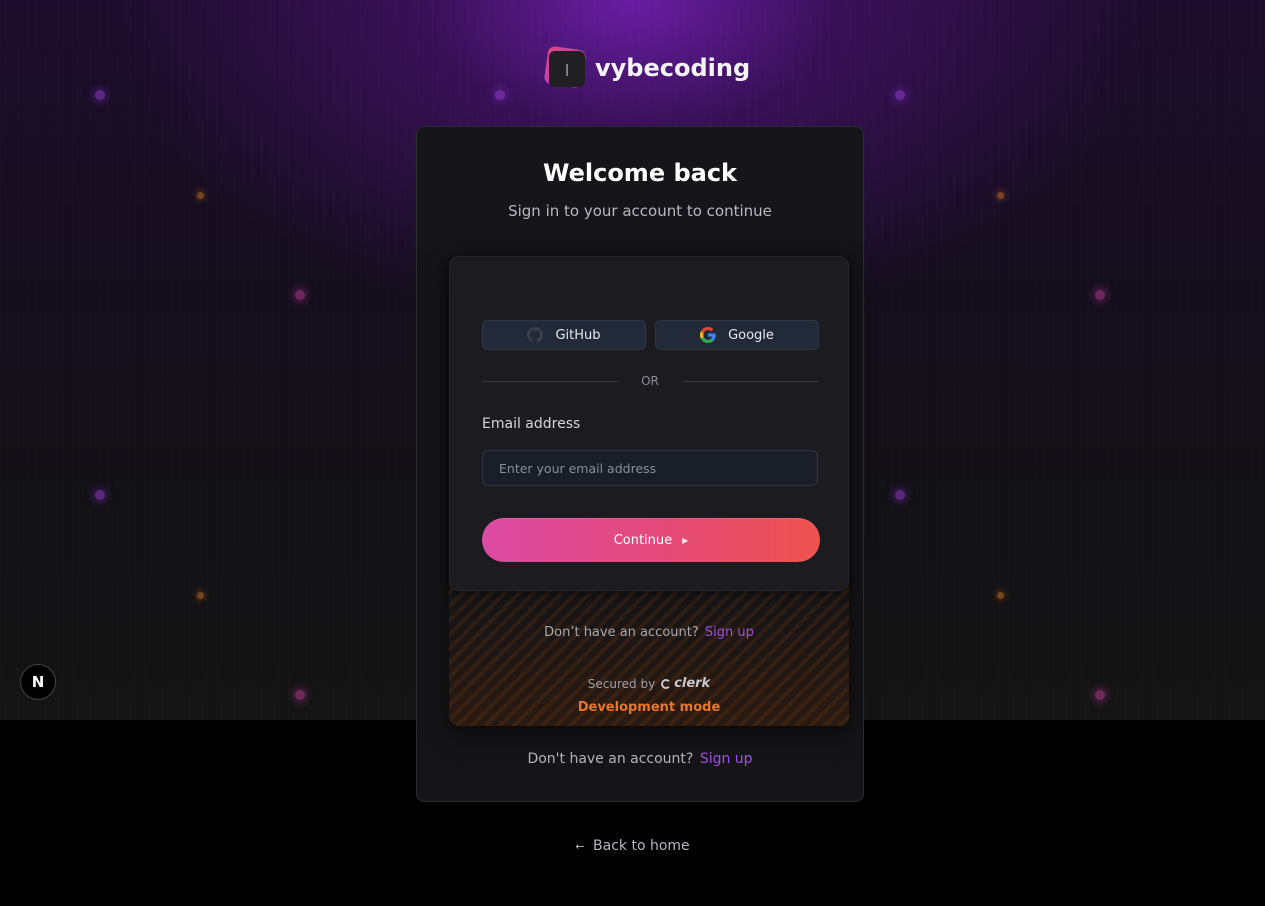  I want to click on page-title: Welcome back, so click(640, 173).